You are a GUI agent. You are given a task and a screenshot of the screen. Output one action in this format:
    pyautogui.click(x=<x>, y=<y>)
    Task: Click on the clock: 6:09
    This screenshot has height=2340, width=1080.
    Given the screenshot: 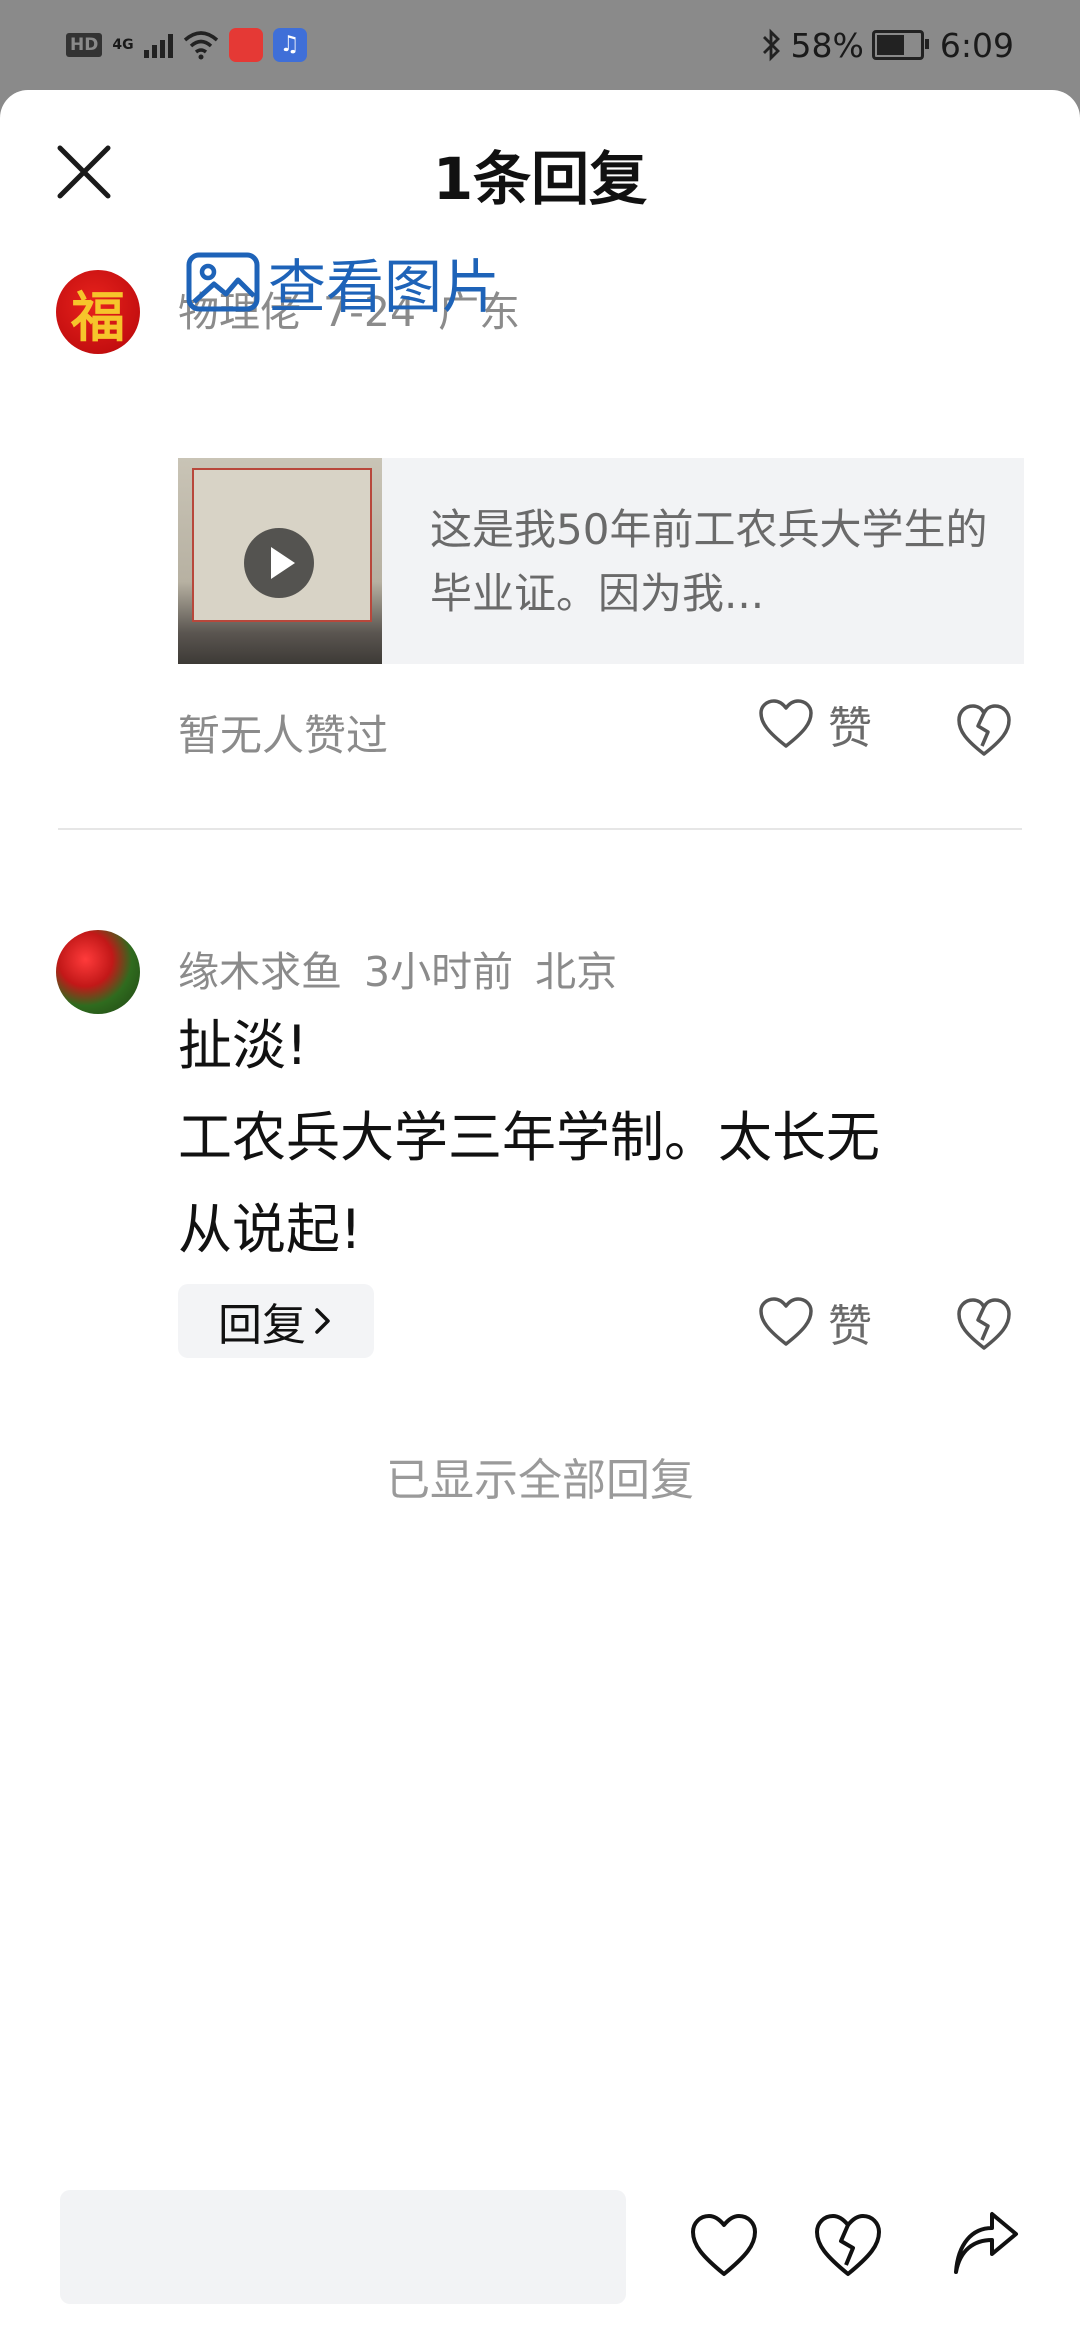 What is the action you would take?
    pyautogui.click(x=976, y=45)
    